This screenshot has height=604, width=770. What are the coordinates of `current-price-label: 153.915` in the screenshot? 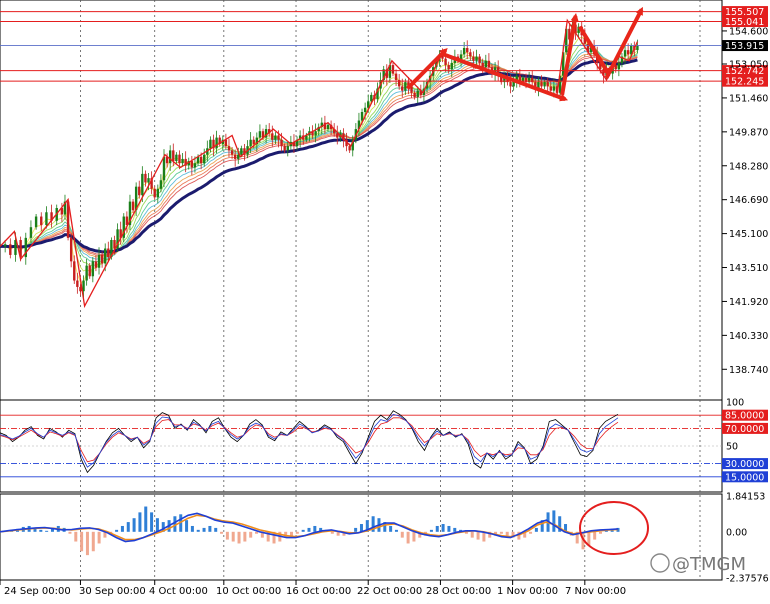 It's located at (744, 46).